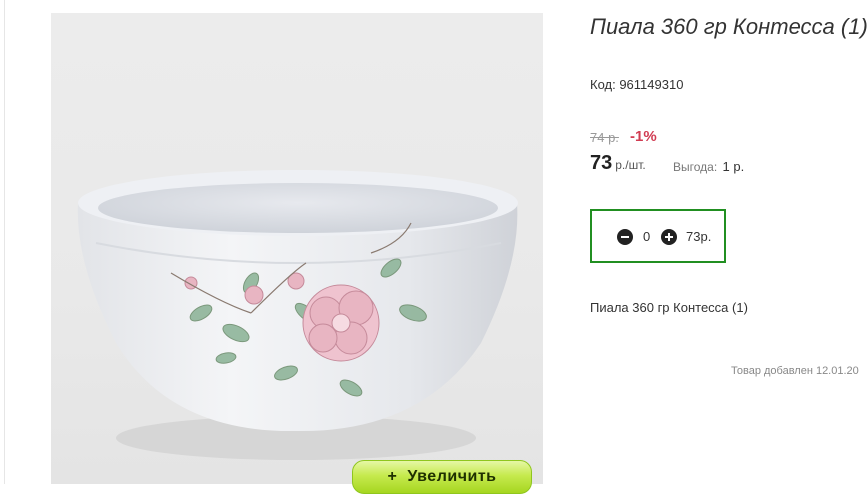 The image size is (868, 494). I want to click on saving-value: 1 р., so click(733, 166).